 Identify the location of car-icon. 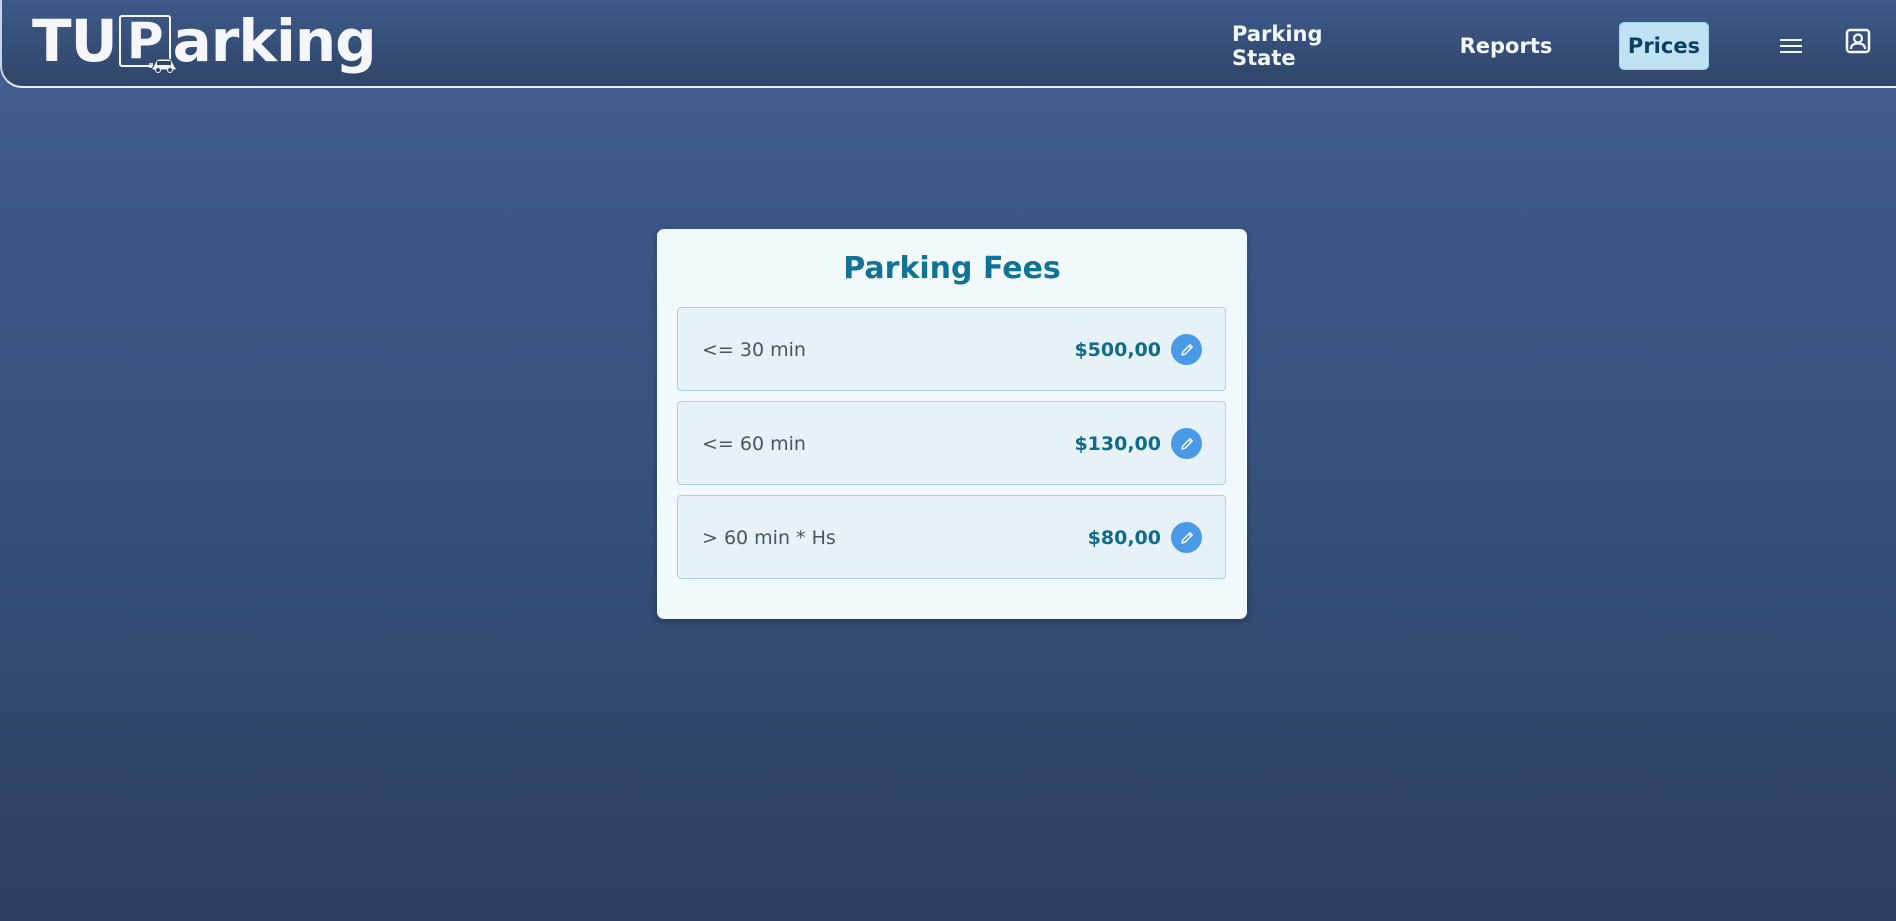
(162, 65).